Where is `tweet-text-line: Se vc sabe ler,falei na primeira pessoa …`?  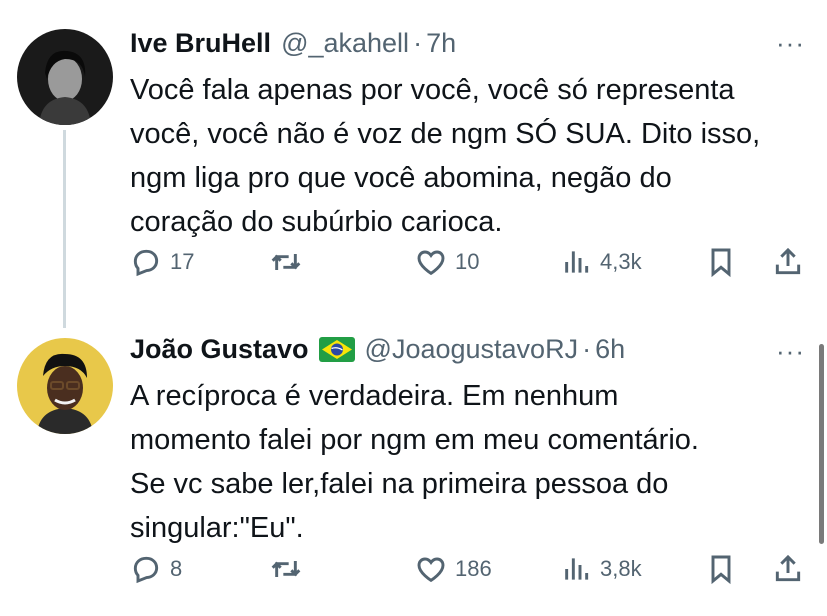
tweet-text-line: Se vc sabe ler,falei na primeira pessoa … is located at coordinates (399, 484).